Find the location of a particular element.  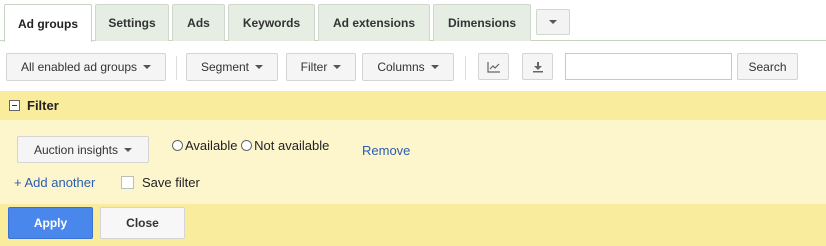

line-chart-icon is located at coordinates (493, 67).